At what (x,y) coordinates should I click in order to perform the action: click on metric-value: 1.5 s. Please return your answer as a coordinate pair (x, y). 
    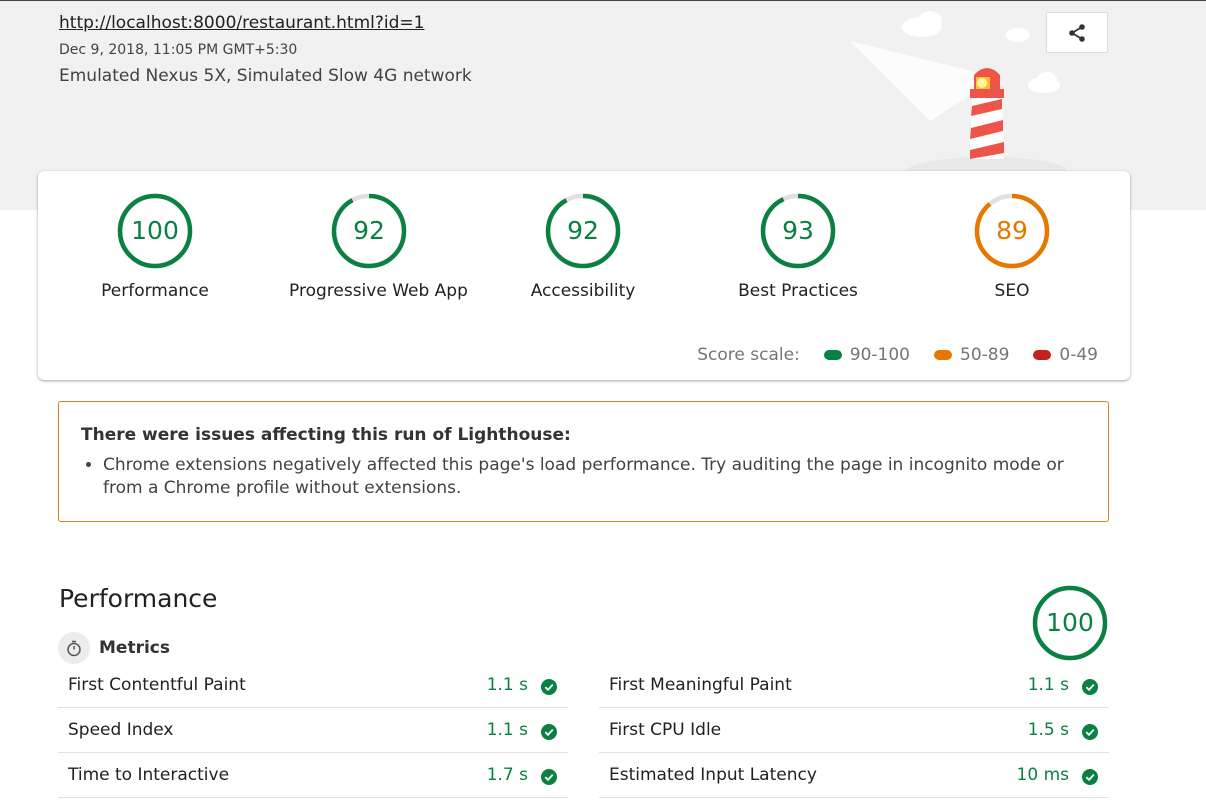
    Looking at the image, I should click on (1048, 730).